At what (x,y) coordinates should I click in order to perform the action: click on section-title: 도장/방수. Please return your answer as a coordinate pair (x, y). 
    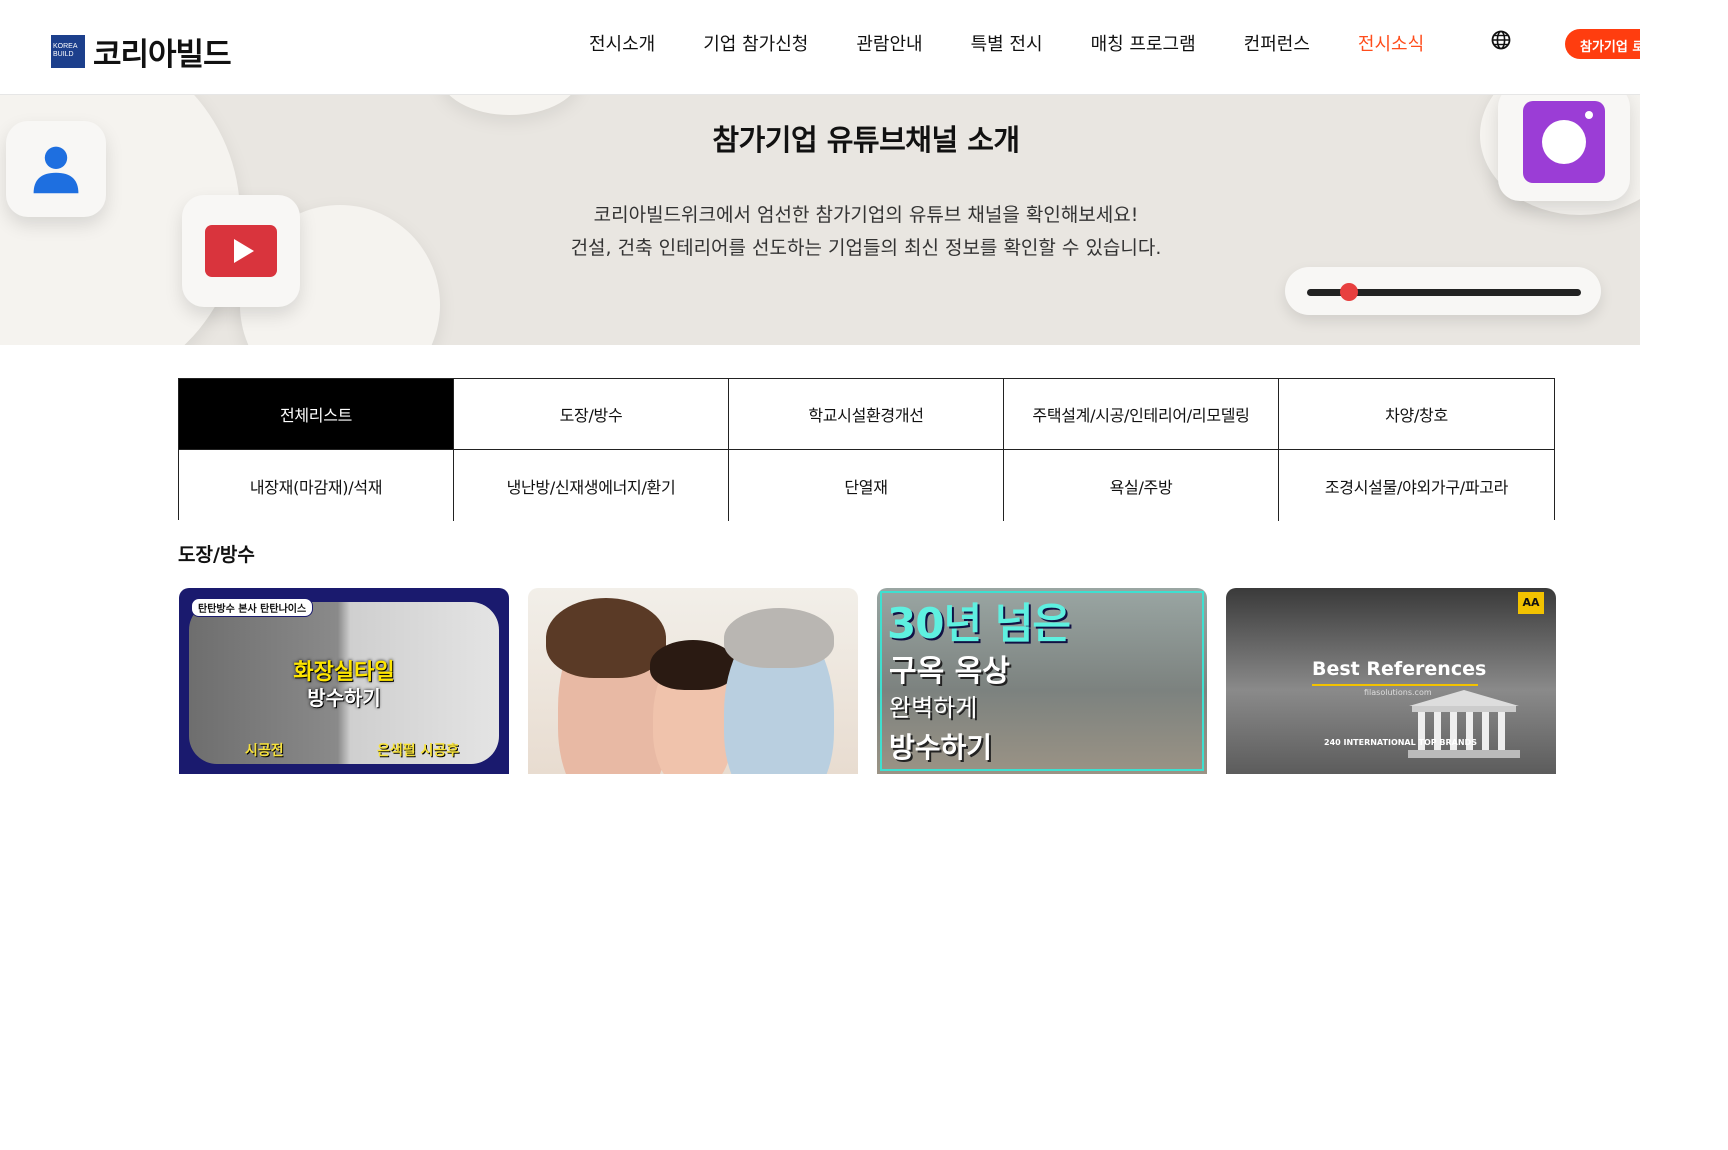
    Looking at the image, I should click on (216, 555).